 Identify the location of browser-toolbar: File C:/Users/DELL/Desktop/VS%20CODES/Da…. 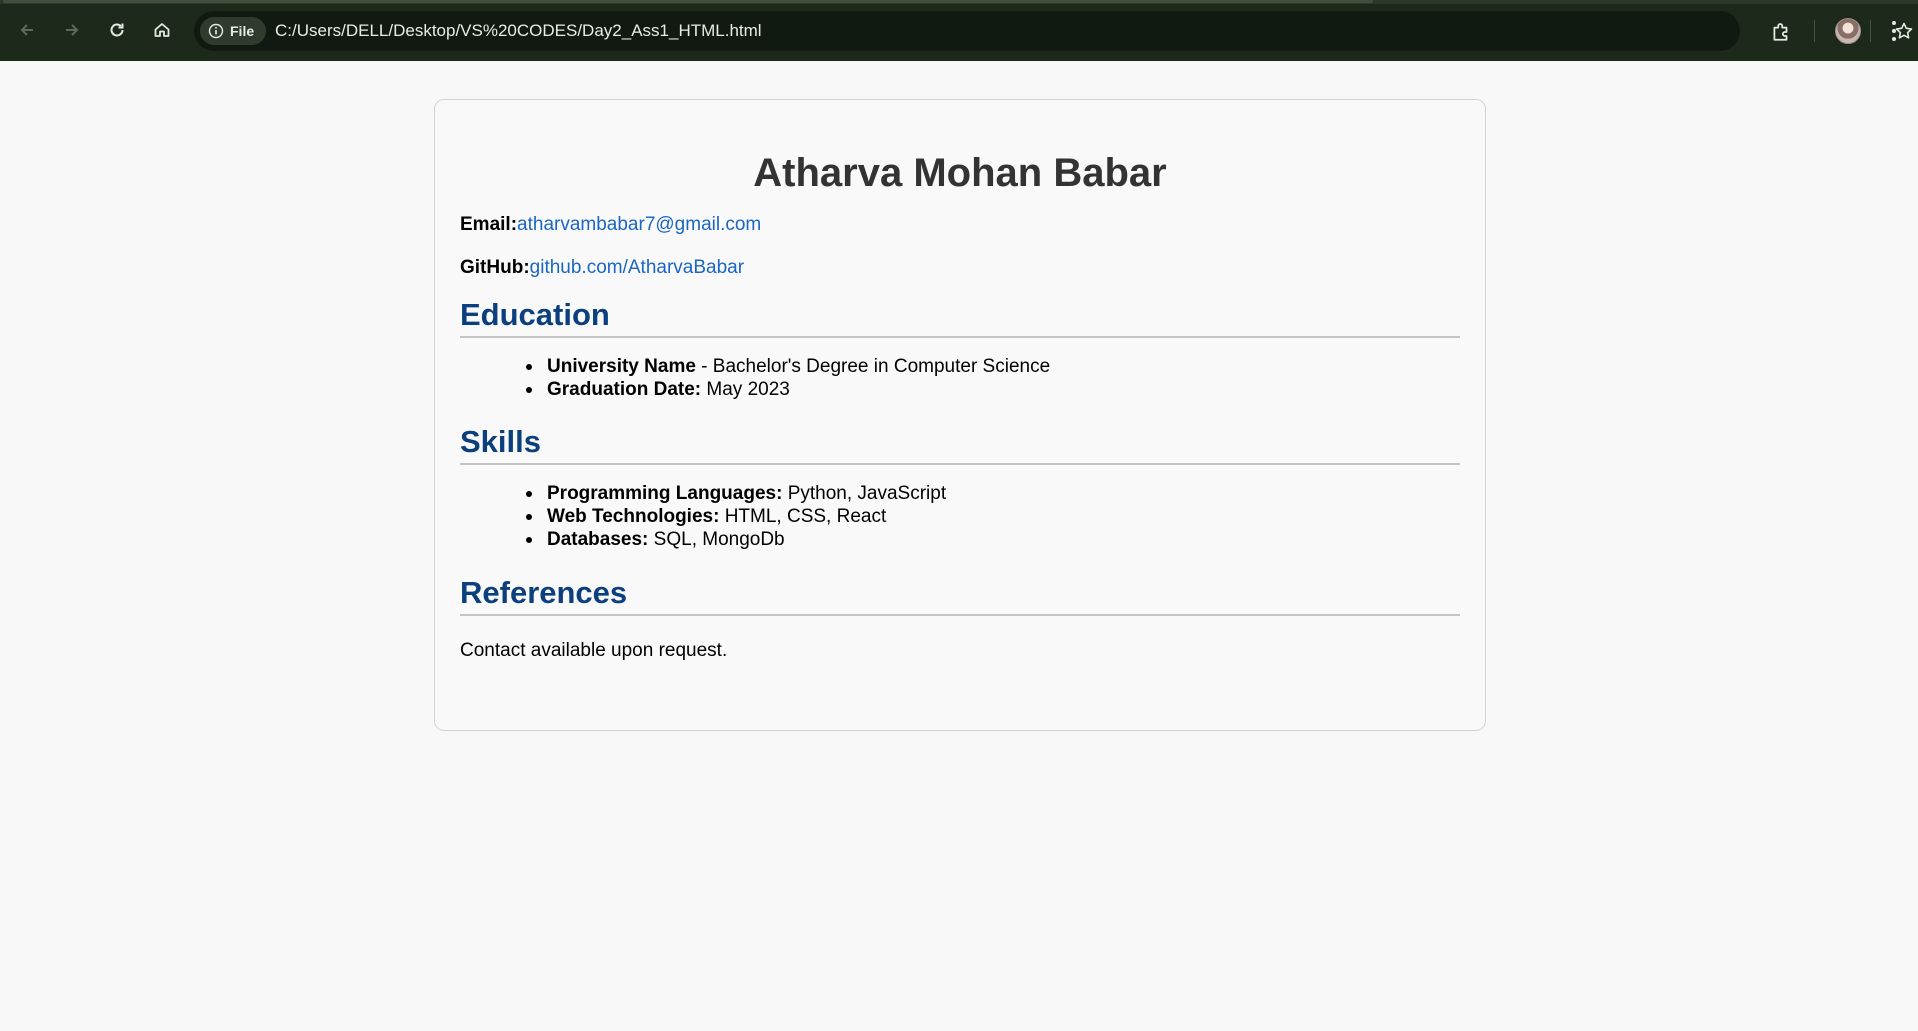
(959, 30).